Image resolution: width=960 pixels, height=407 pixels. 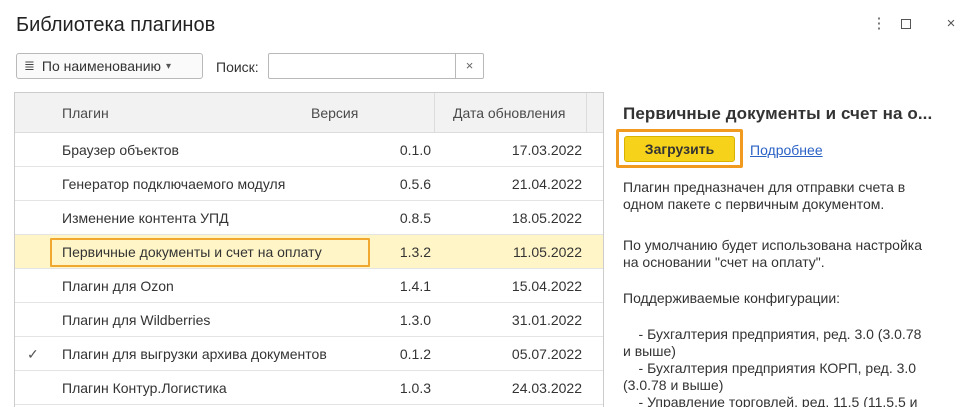 What do you see at coordinates (546, 218) in the screenshot?
I see `row-date: 18.05.2022` at bounding box center [546, 218].